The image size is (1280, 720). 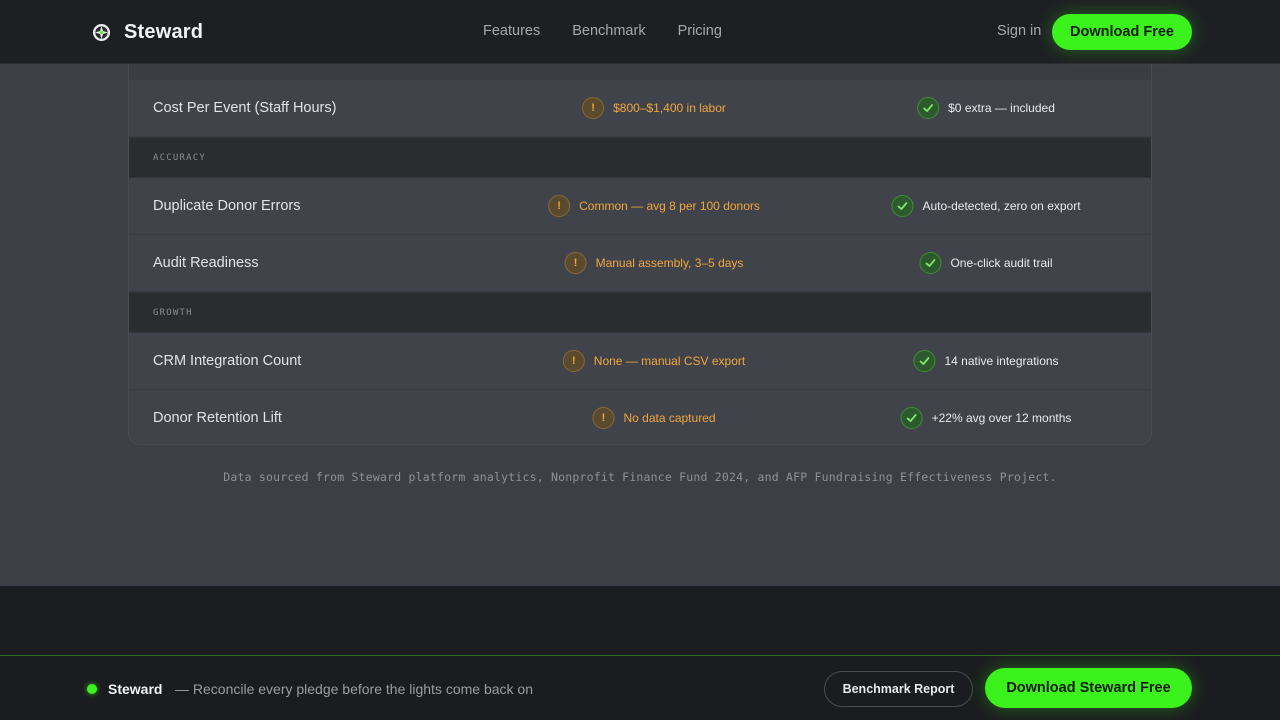 What do you see at coordinates (135, 689) in the screenshot?
I see `sticky-brand: Steward` at bounding box center [135, 689].